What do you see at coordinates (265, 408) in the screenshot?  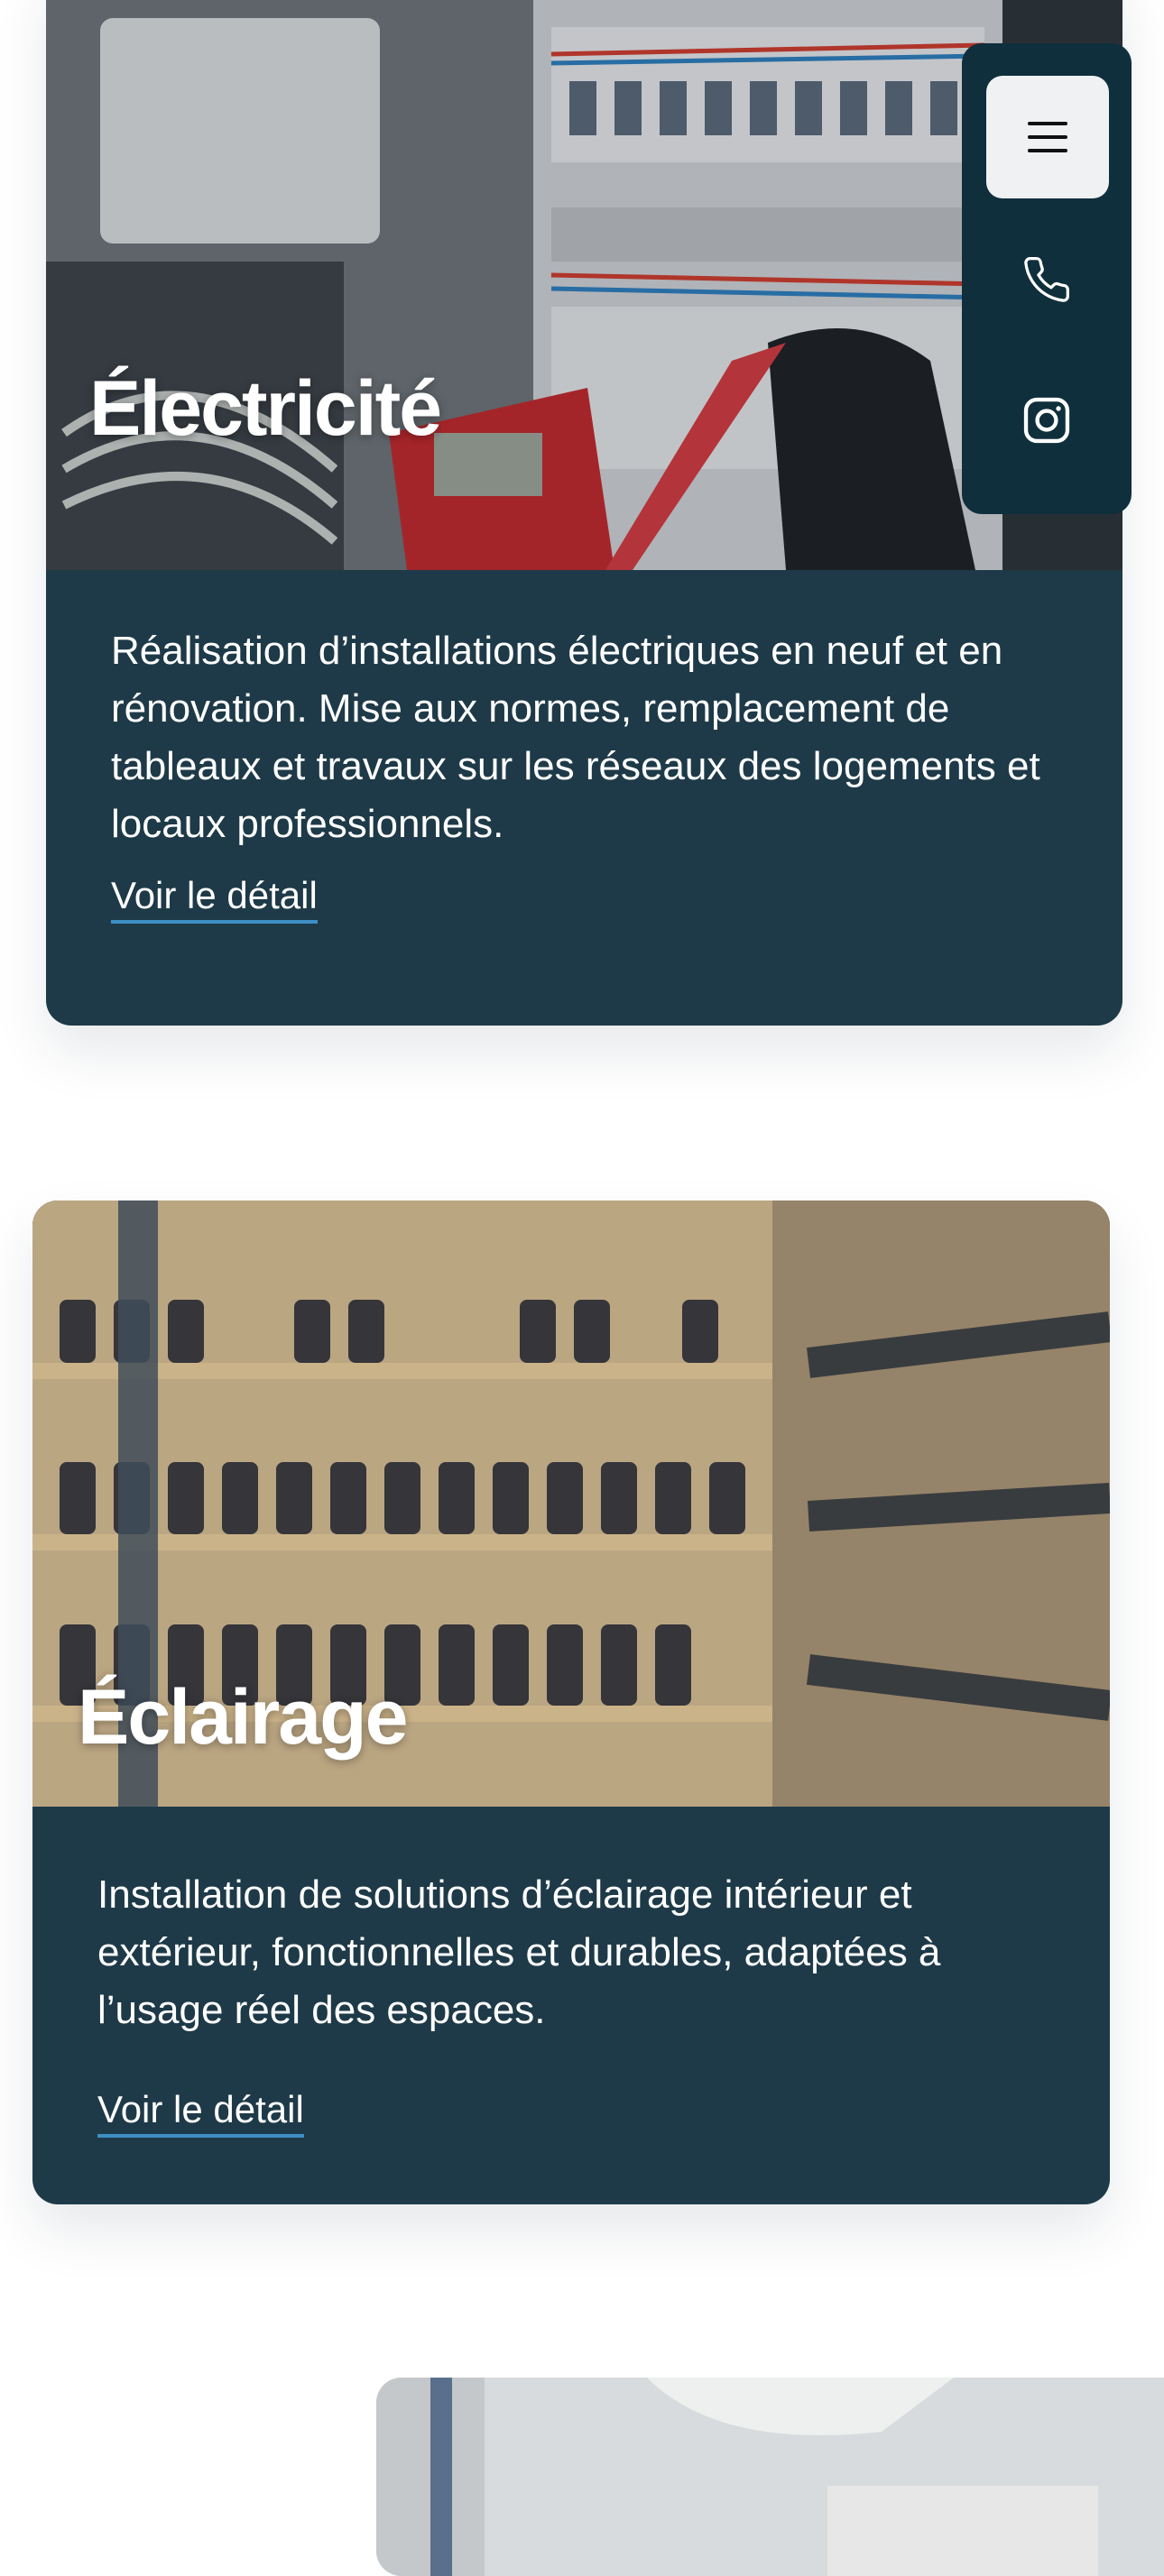 I see `card-title: Électricité` at bounding box center [265, 408].